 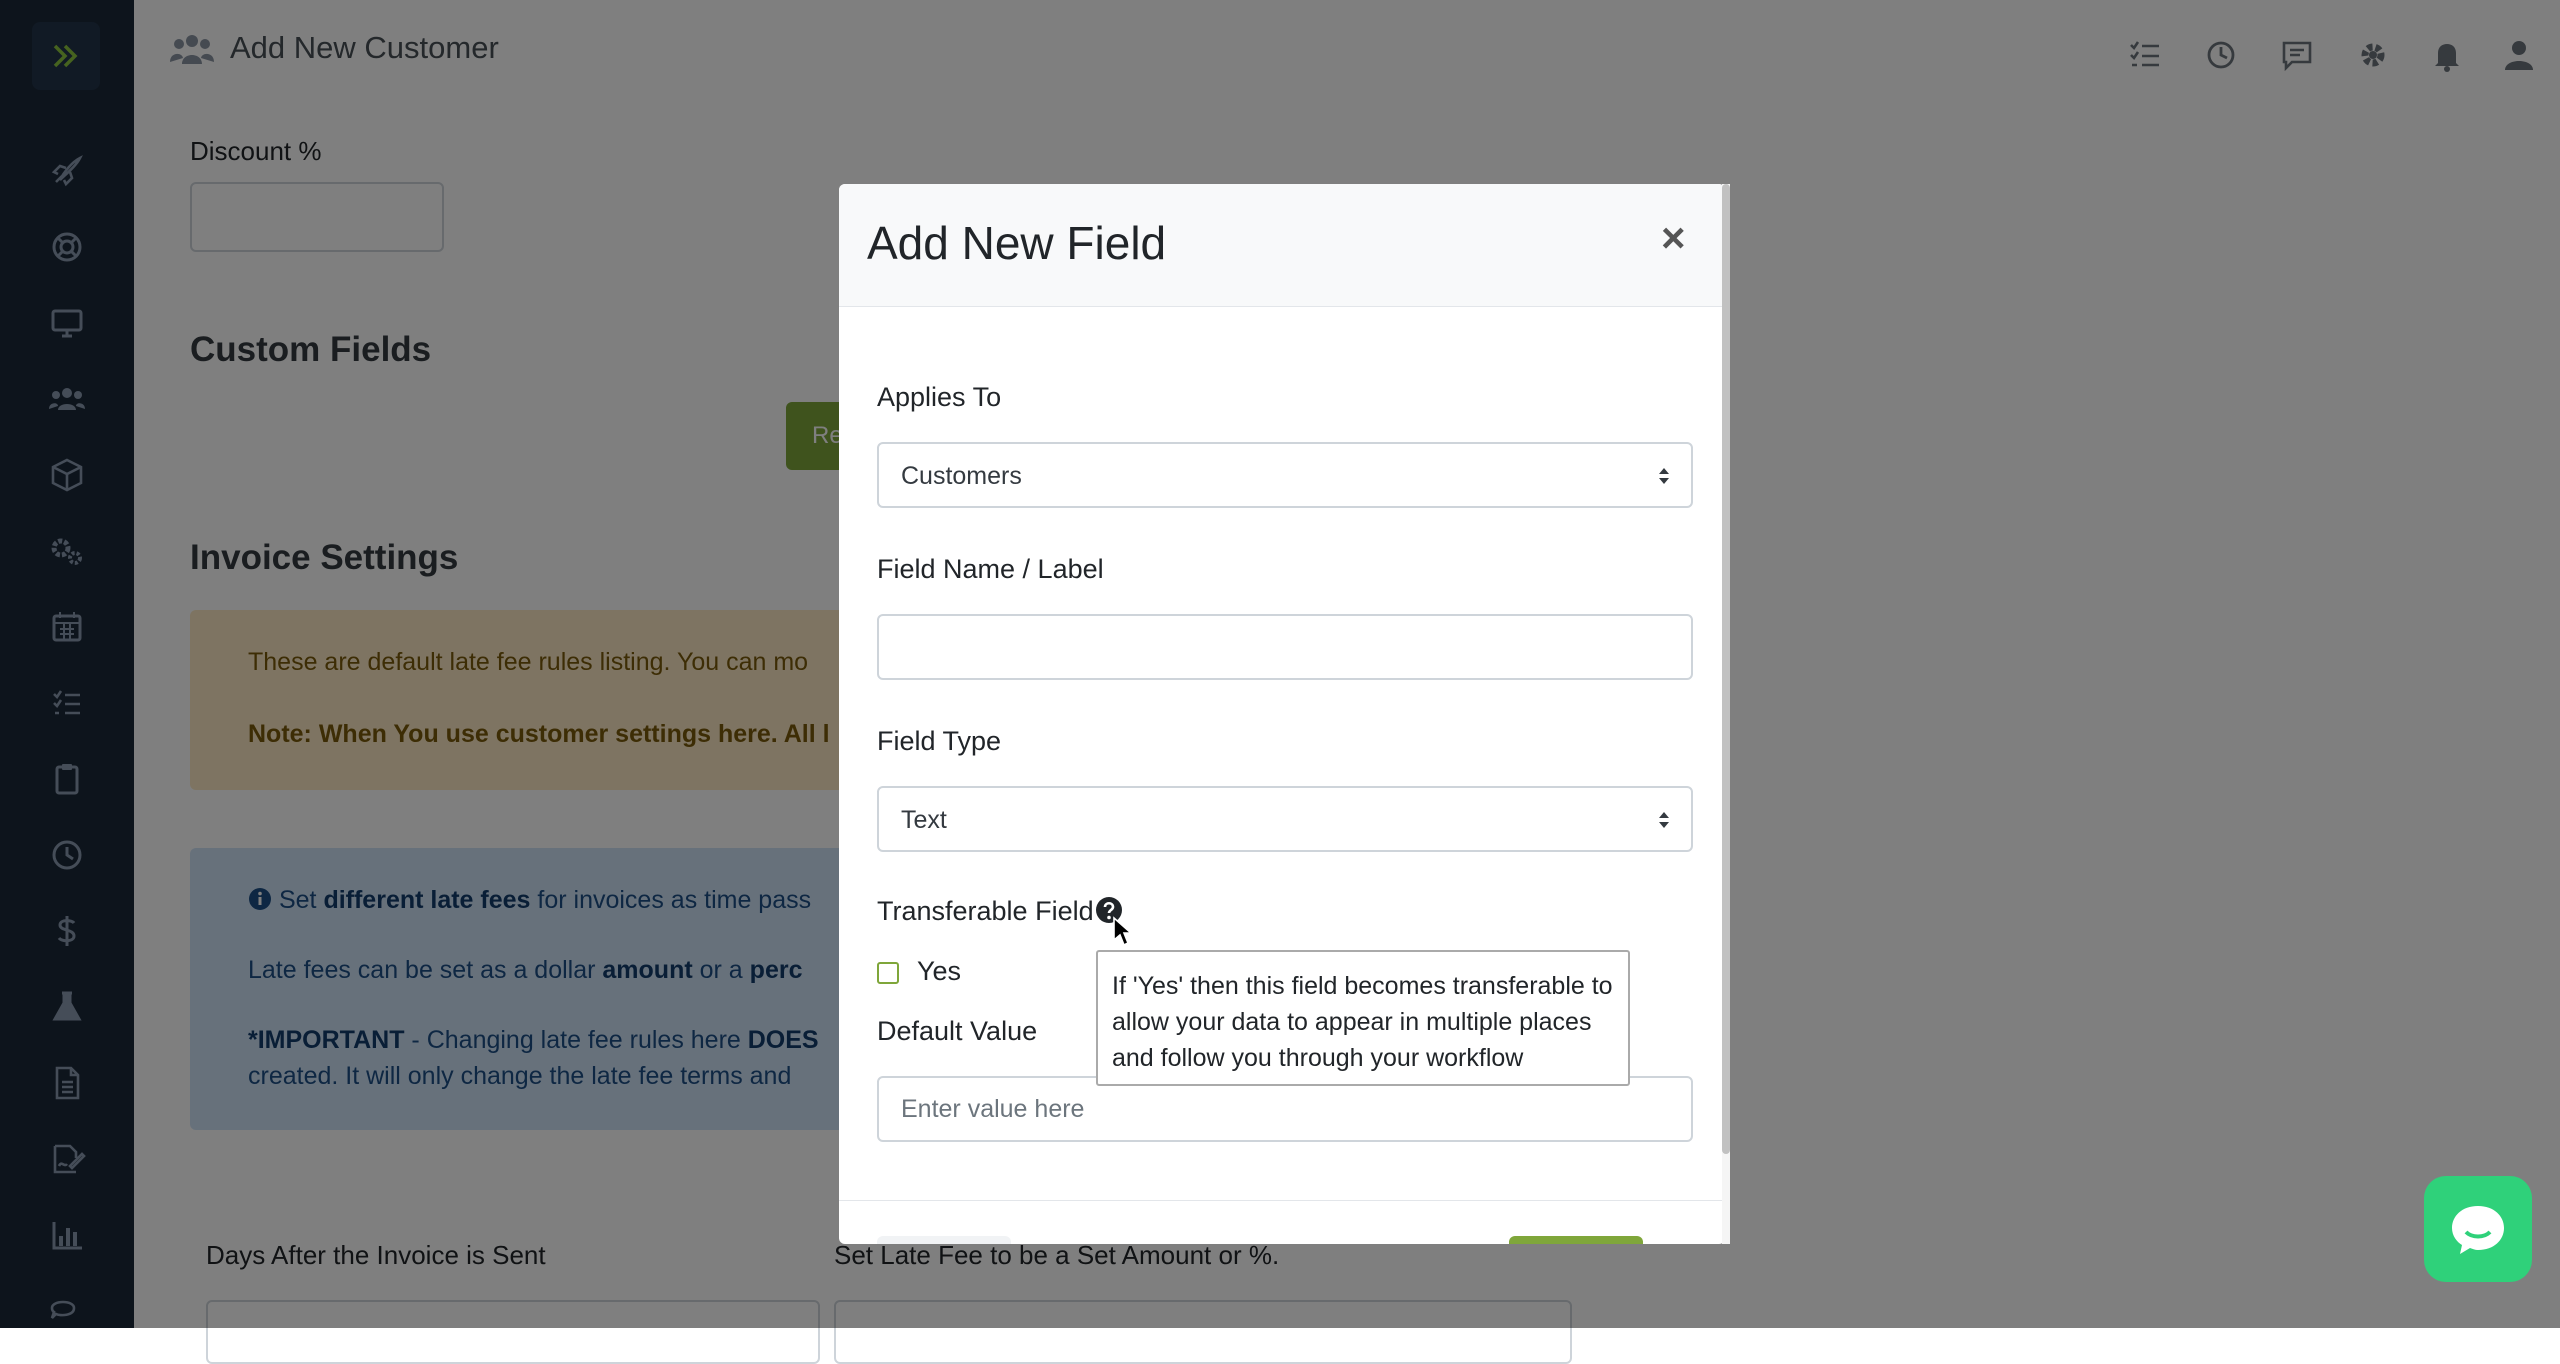 What do you see at coordinates (1285, 647) in the screenshot?
I see `field-name-input` at bounding box center [1285, 647].